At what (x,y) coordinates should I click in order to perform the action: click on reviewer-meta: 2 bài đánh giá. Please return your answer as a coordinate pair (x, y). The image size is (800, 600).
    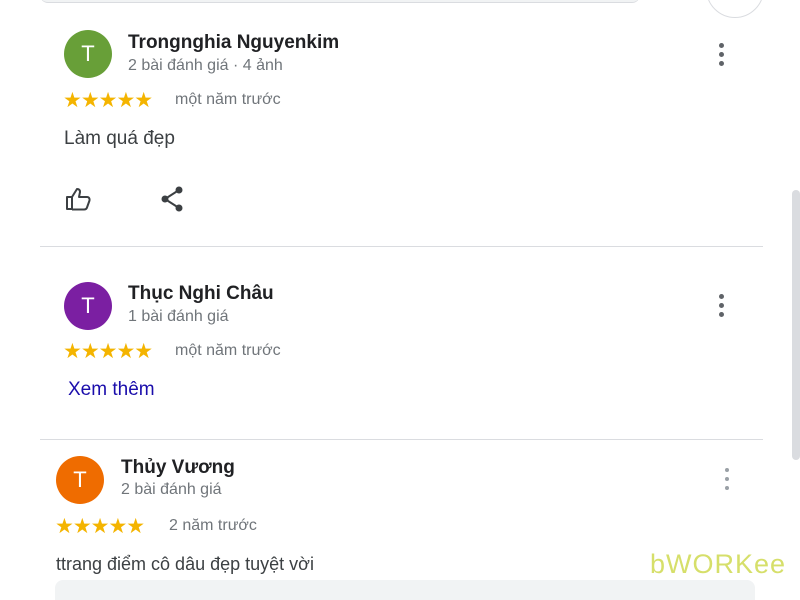
    Looking at the image, I should click on (171, 489).